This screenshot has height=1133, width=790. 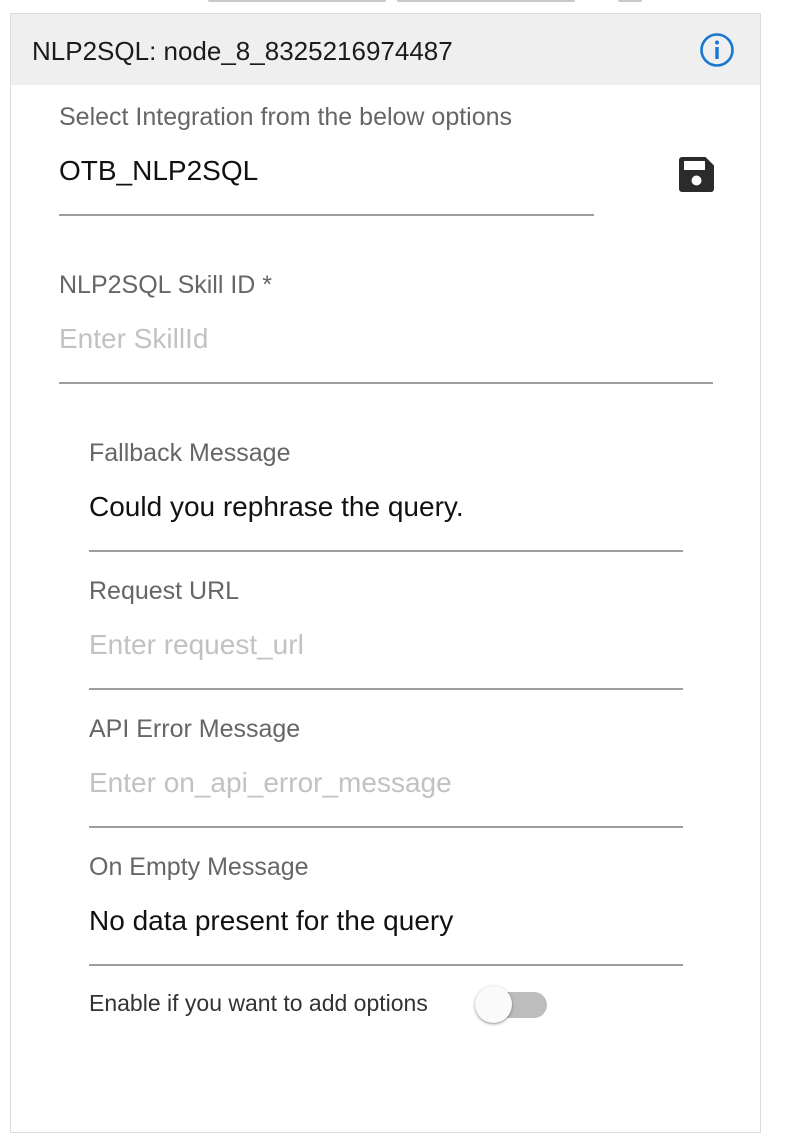 What do you see at coordinates (717, 50) in the screenshot?
I see `info-icon` at bounding box center [717, 50].